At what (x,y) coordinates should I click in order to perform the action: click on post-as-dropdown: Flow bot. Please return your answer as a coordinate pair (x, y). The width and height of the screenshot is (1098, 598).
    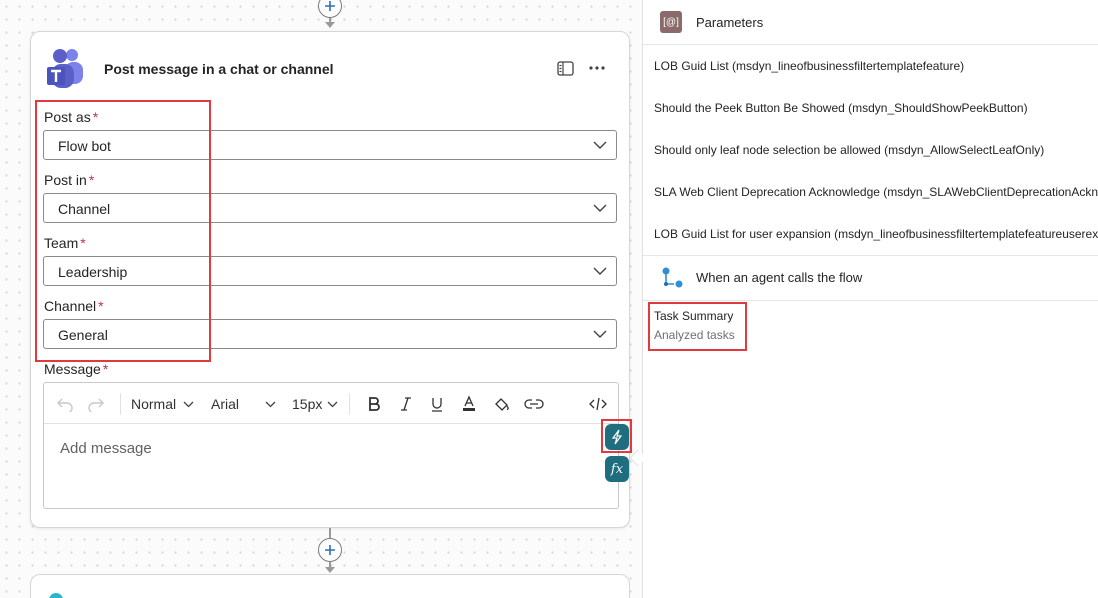
    Looking at the image, I should click on (330, 145).